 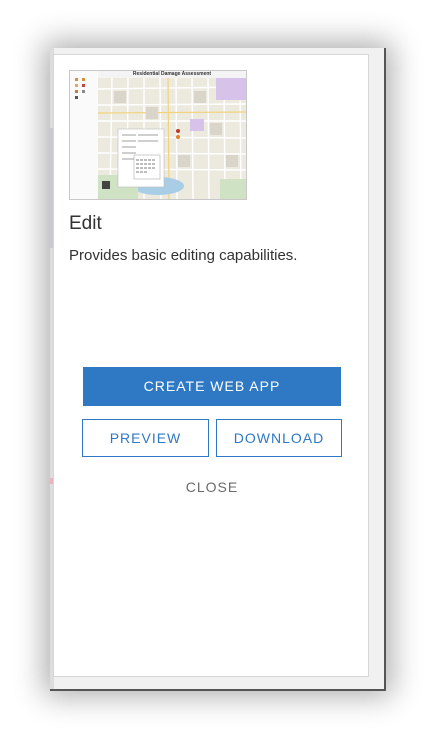 What do you see at coordinates (172, 74) in the screenshot?
I see `thumbnail-caption: Residential Damage Assessment` at bounding box center [172, 74].